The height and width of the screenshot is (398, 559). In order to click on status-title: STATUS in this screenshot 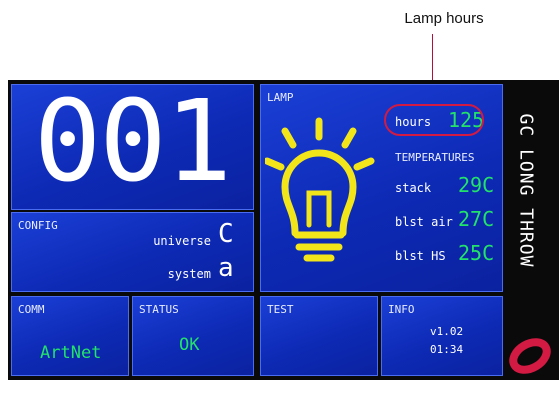, I will do `click(159, 309)`.